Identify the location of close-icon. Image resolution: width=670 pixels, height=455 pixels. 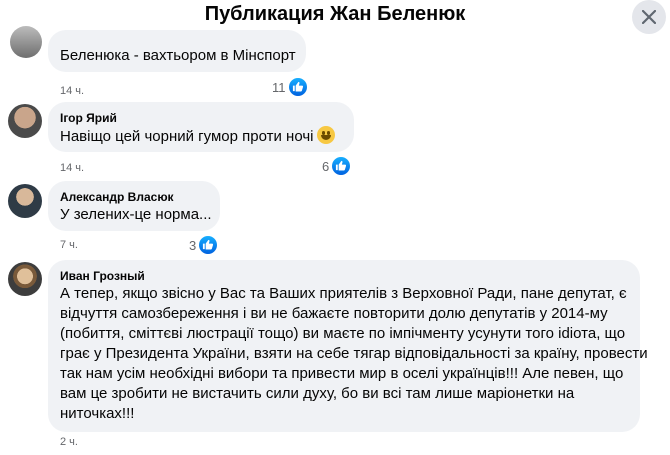
(649, 17).